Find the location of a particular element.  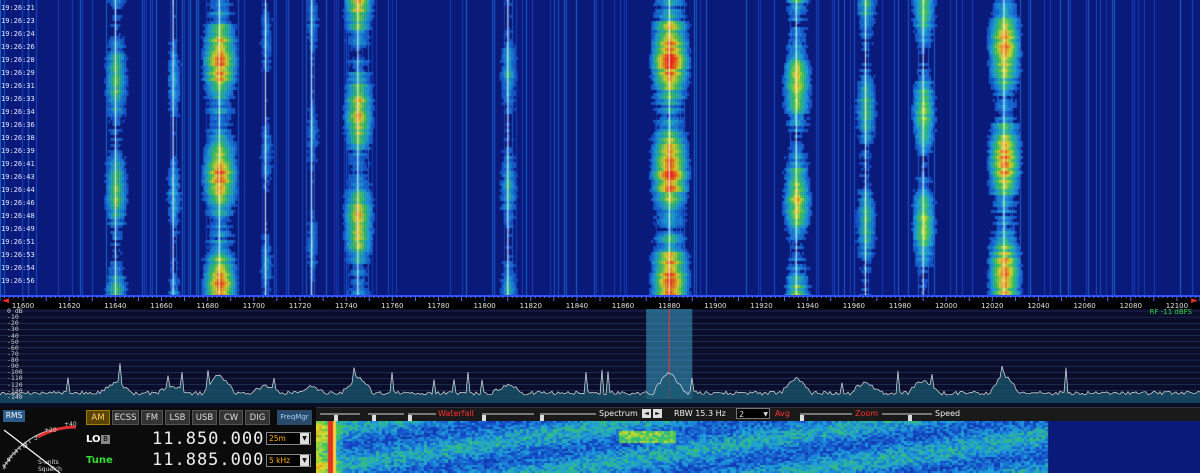

smeter-label: 3 is located at coordinates (36, 438).